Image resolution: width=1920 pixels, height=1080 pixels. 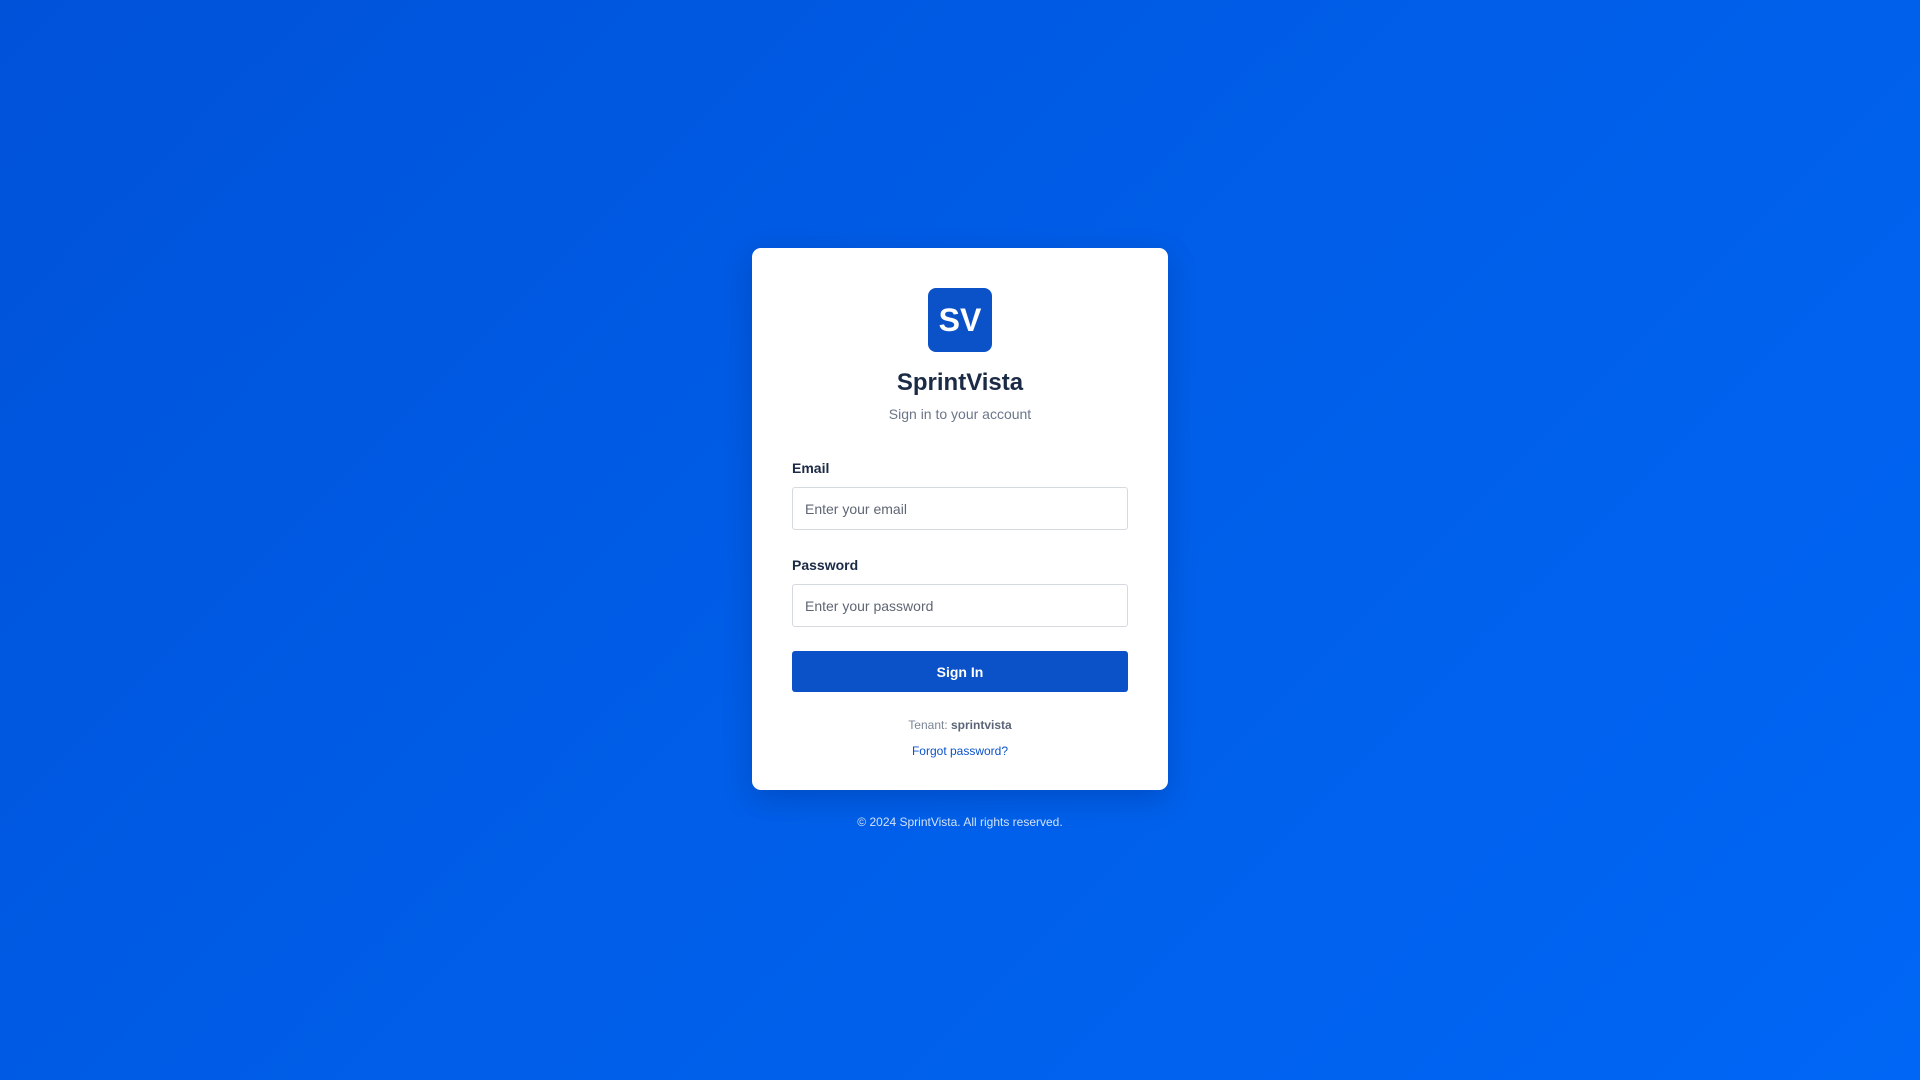 I want to click on forgot-password-link: Forgot password?, so click(x=960, y=751).